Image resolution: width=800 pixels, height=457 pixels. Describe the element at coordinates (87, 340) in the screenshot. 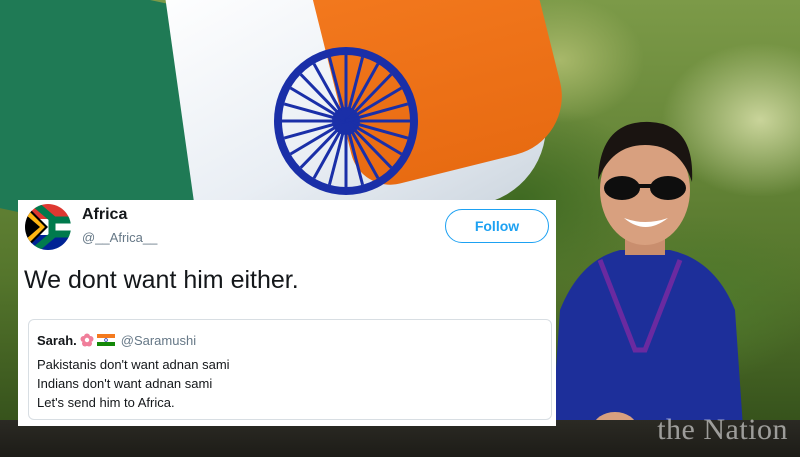

I see `flower-icon` at that location.